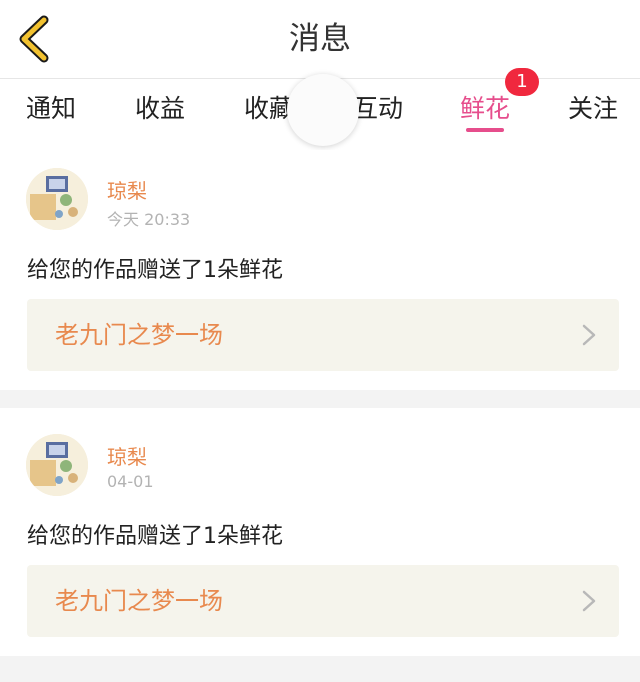  I want to click on active-tab-indicator, so click(485, 130).